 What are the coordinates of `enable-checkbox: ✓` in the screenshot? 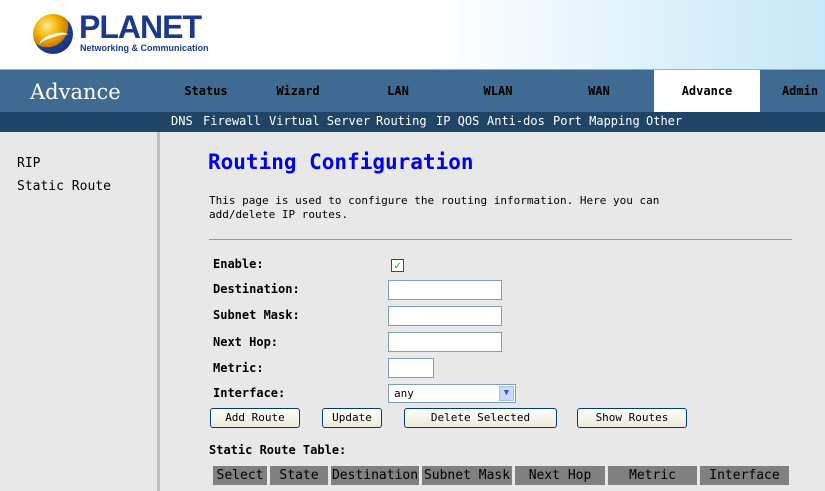 It's located at (397, 265).